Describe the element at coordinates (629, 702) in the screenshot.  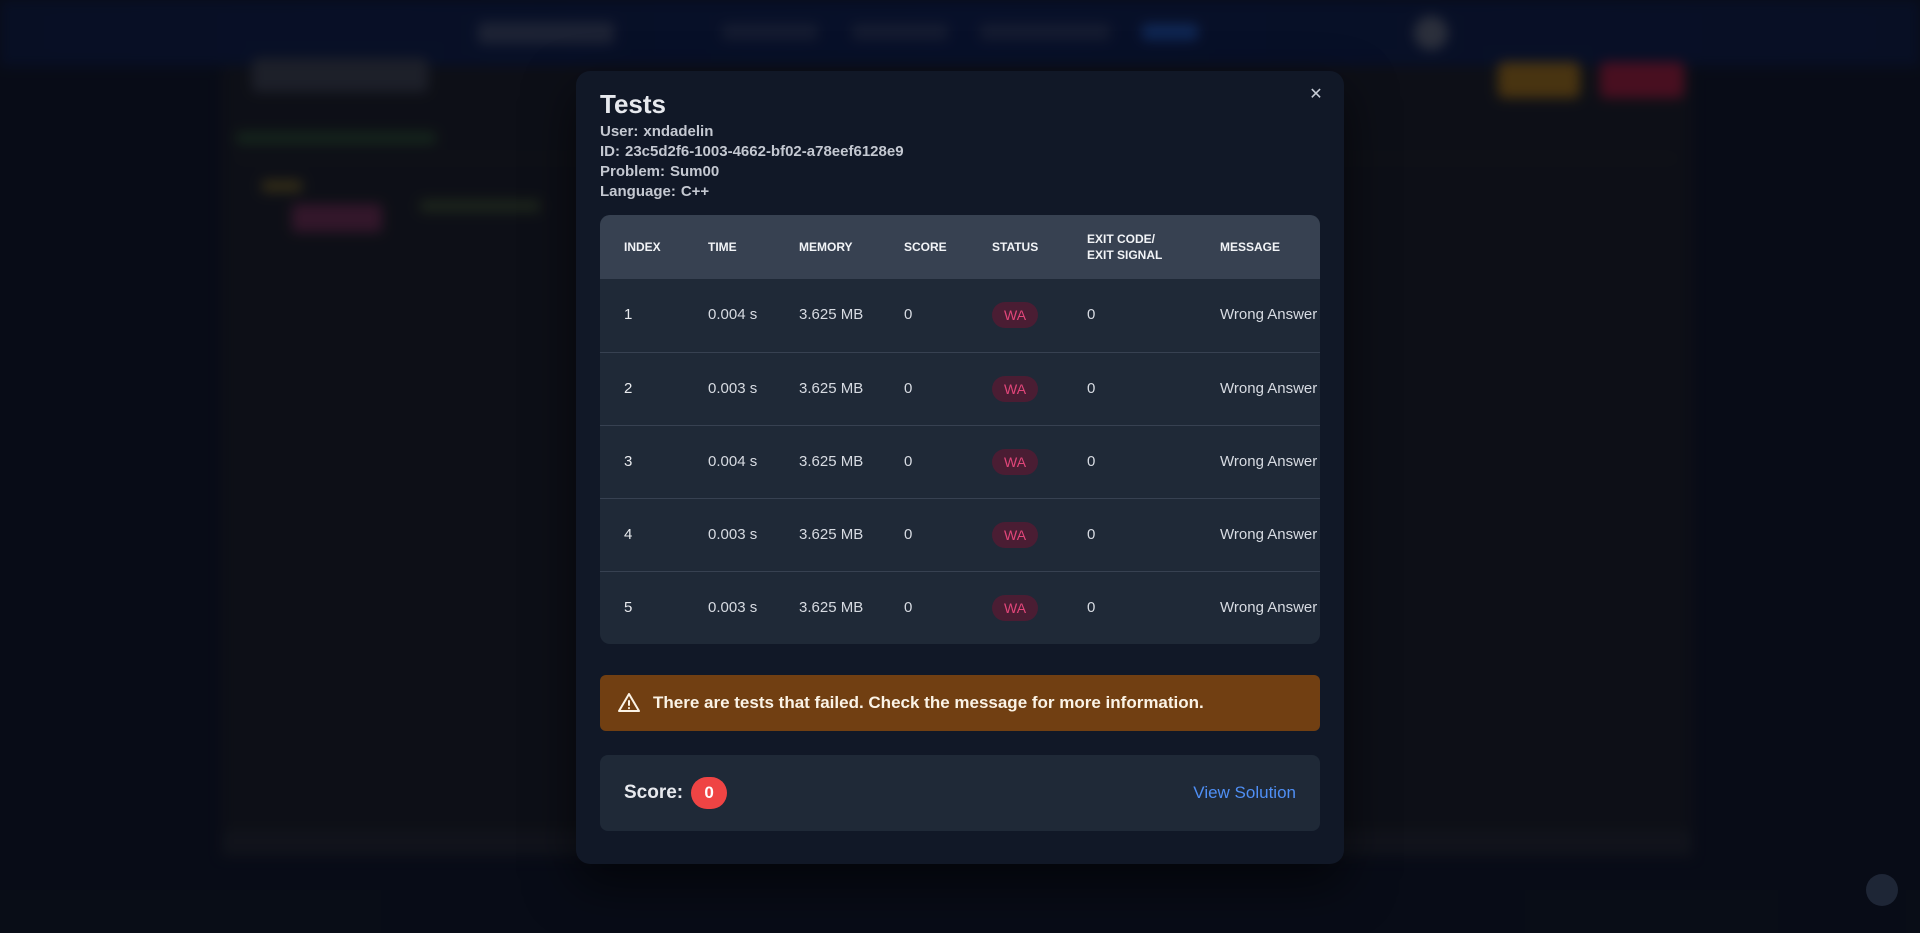
I see `warning-triangle-icon` at that location.